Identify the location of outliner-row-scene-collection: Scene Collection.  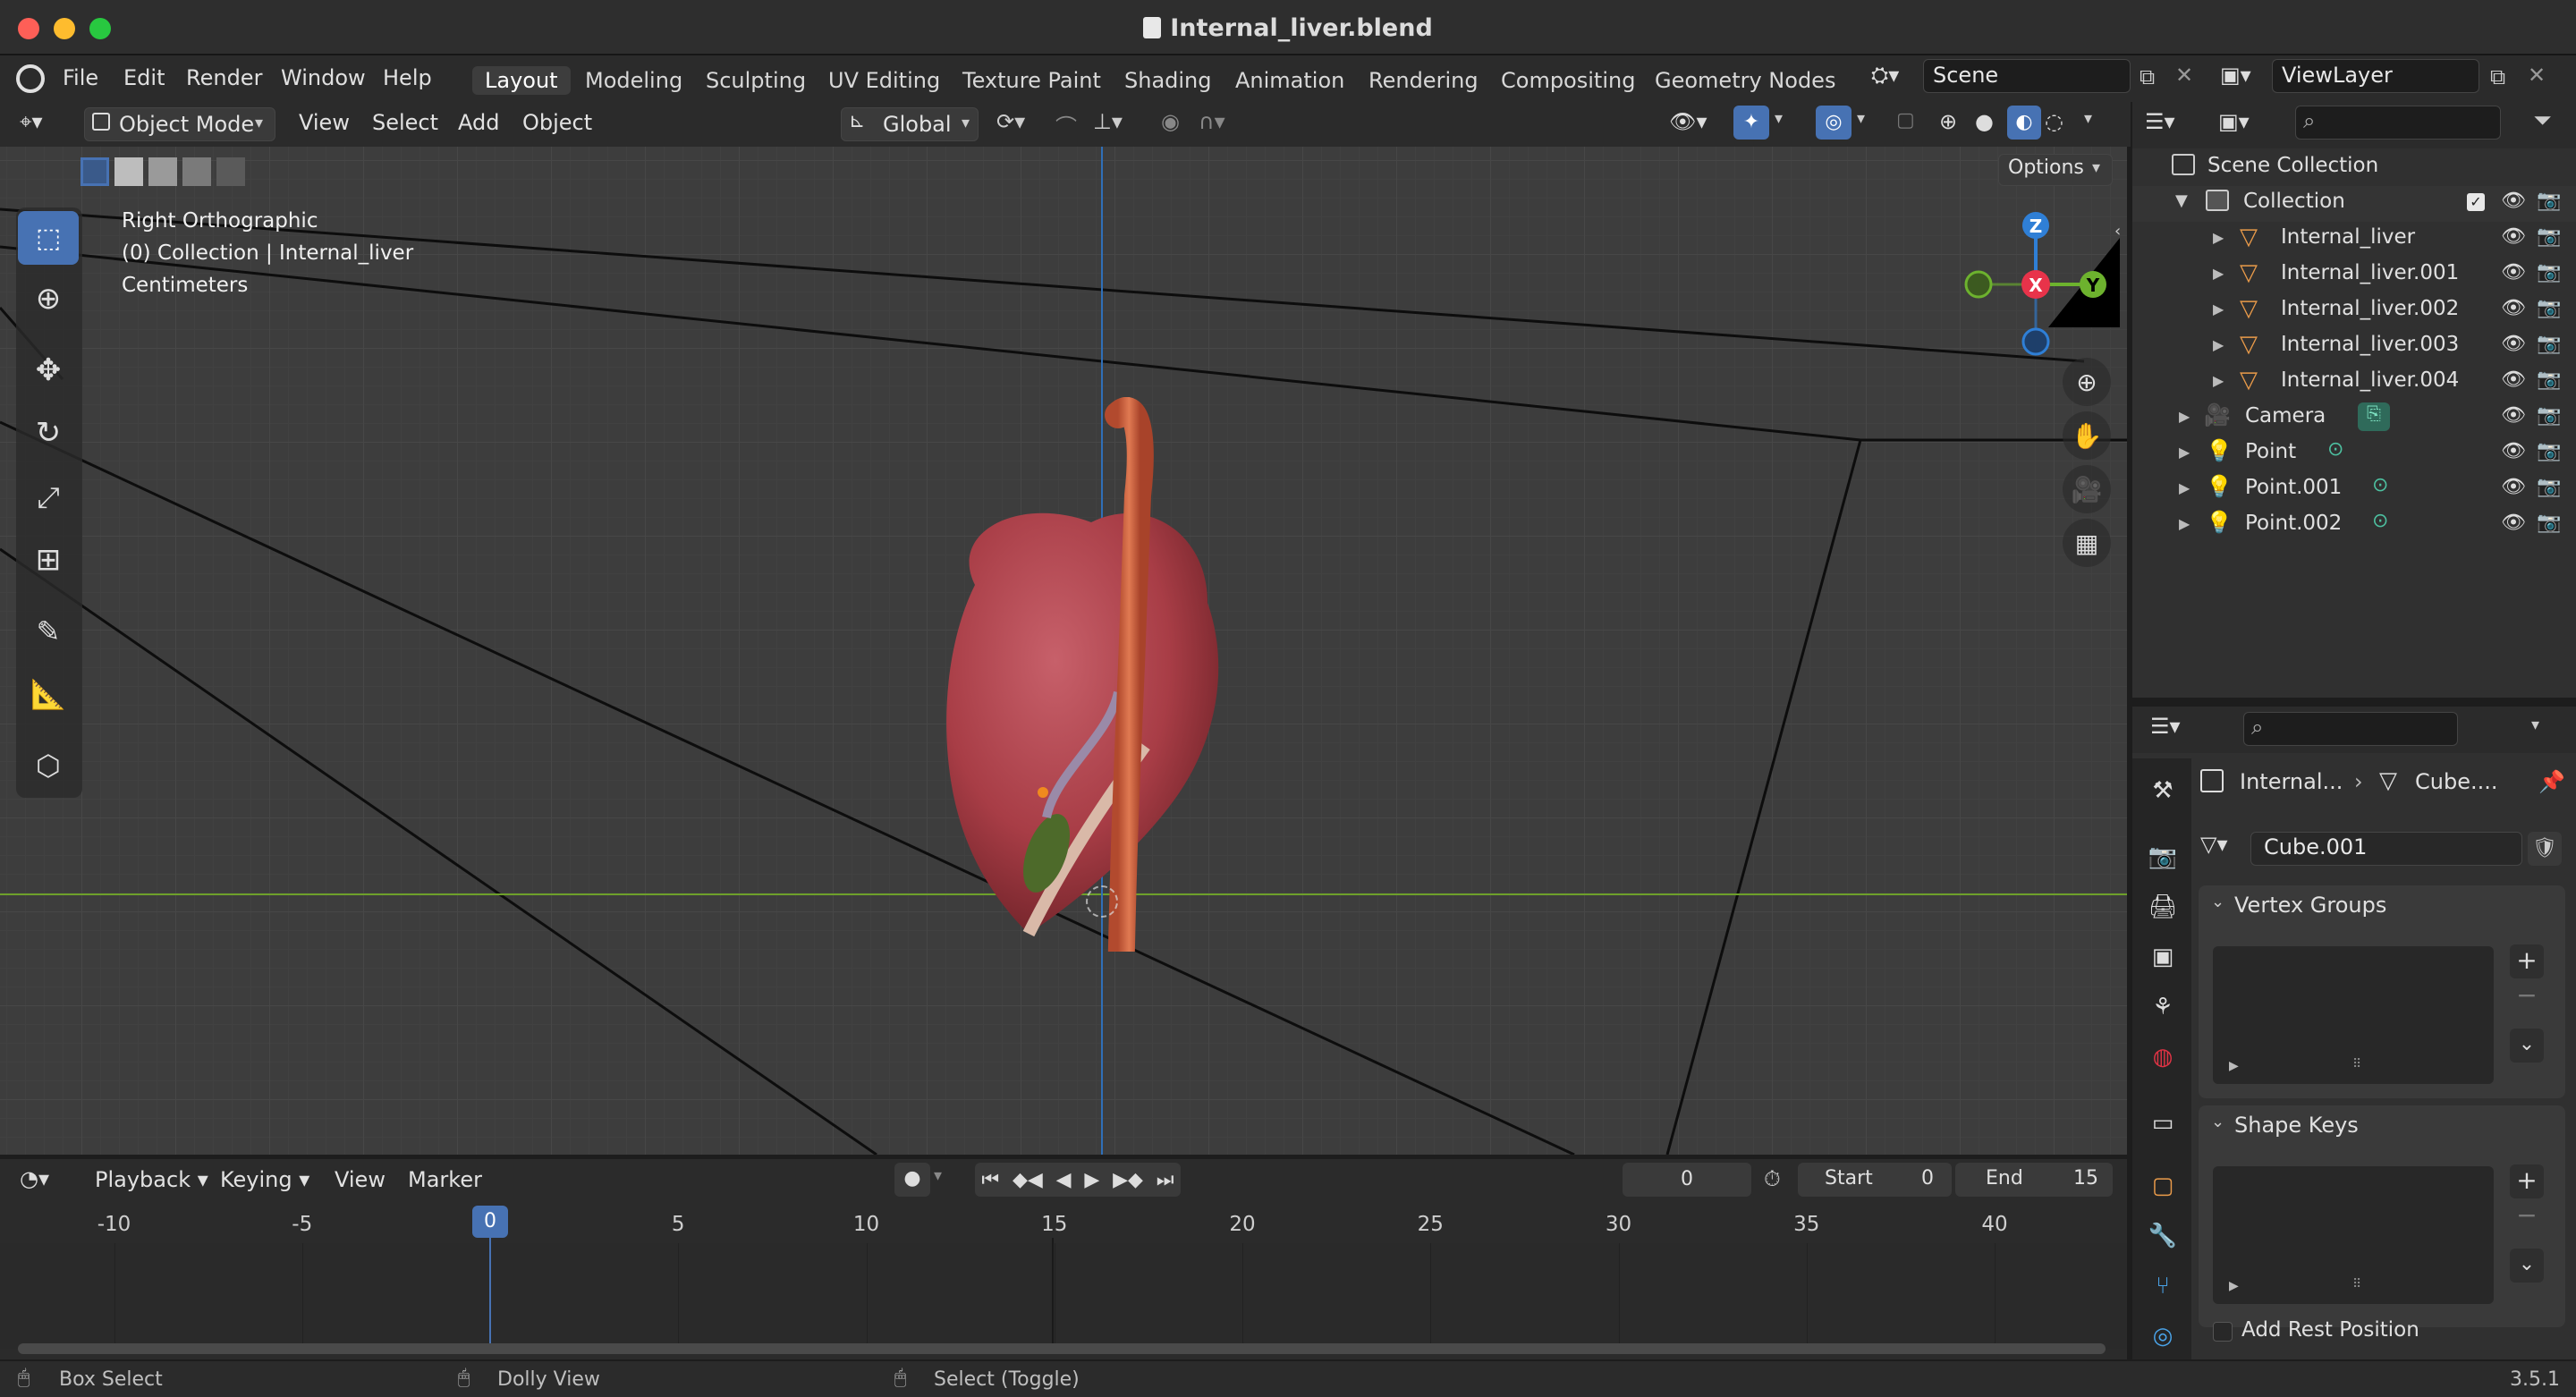
(2354, 168).